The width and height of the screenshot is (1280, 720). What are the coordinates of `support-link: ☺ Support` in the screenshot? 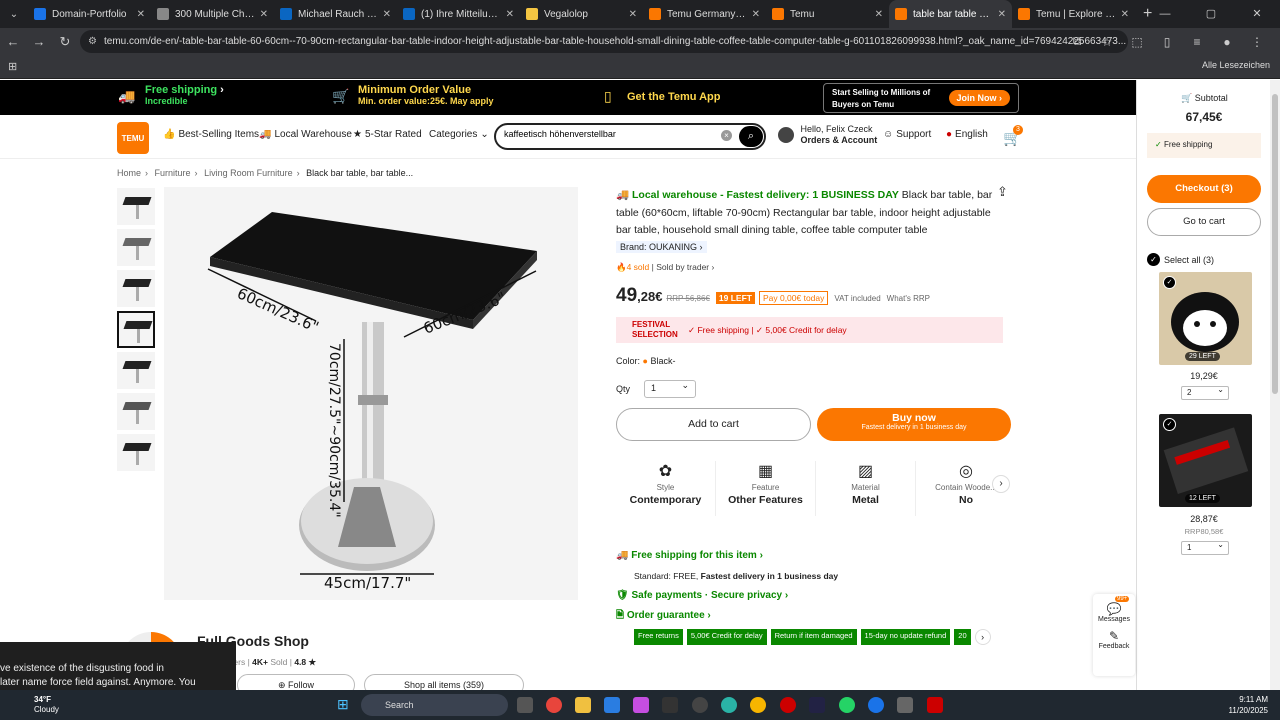 It's located at (907, 134).